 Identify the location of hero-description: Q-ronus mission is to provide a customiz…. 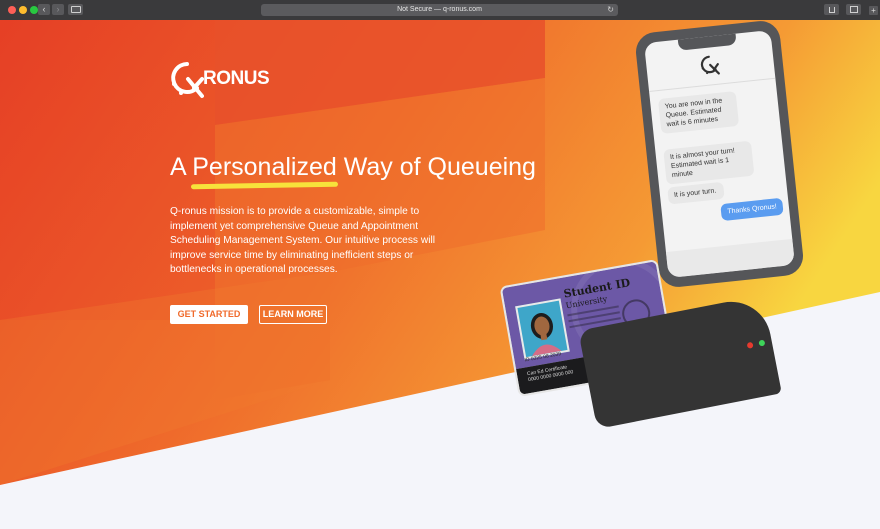
(302, 240).